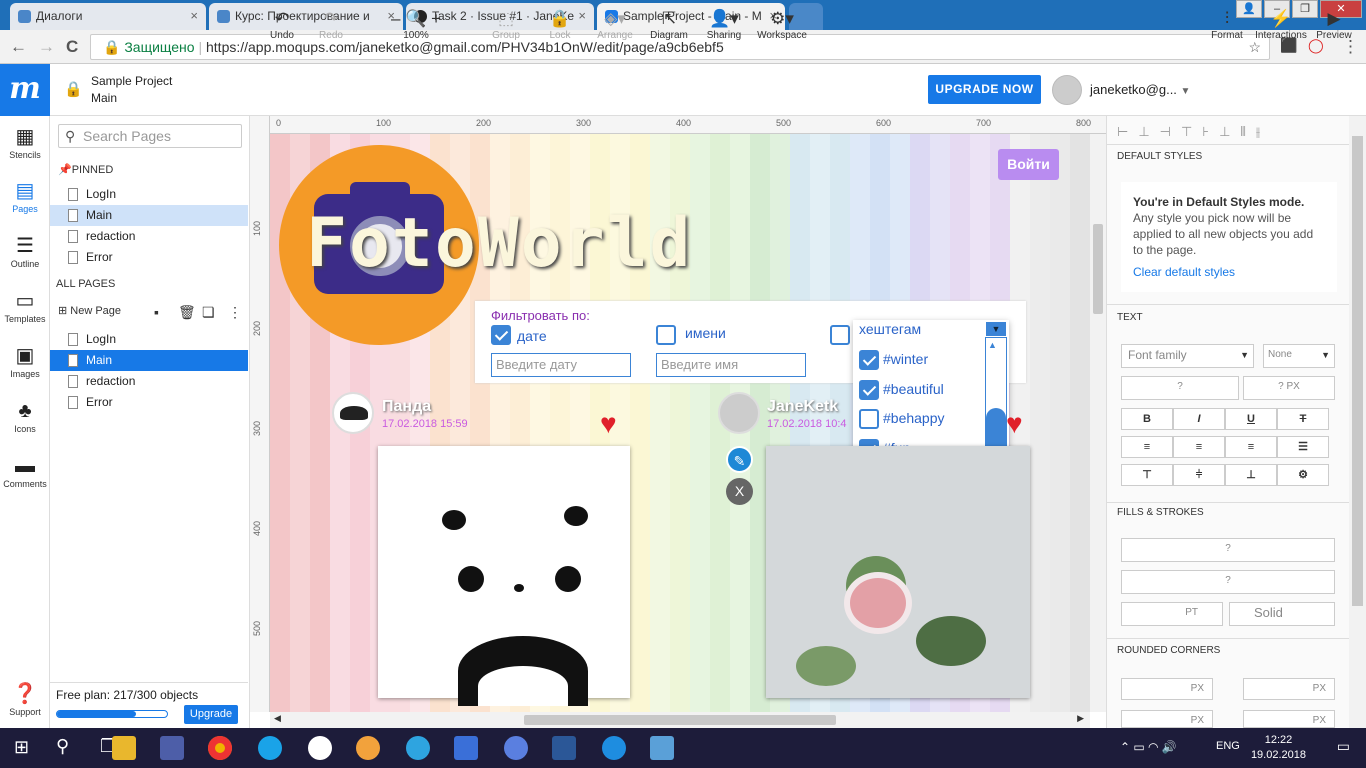  I want to click on tray-icons: ⌃ ▭ ◠ 🔊, so click(1148, 747).